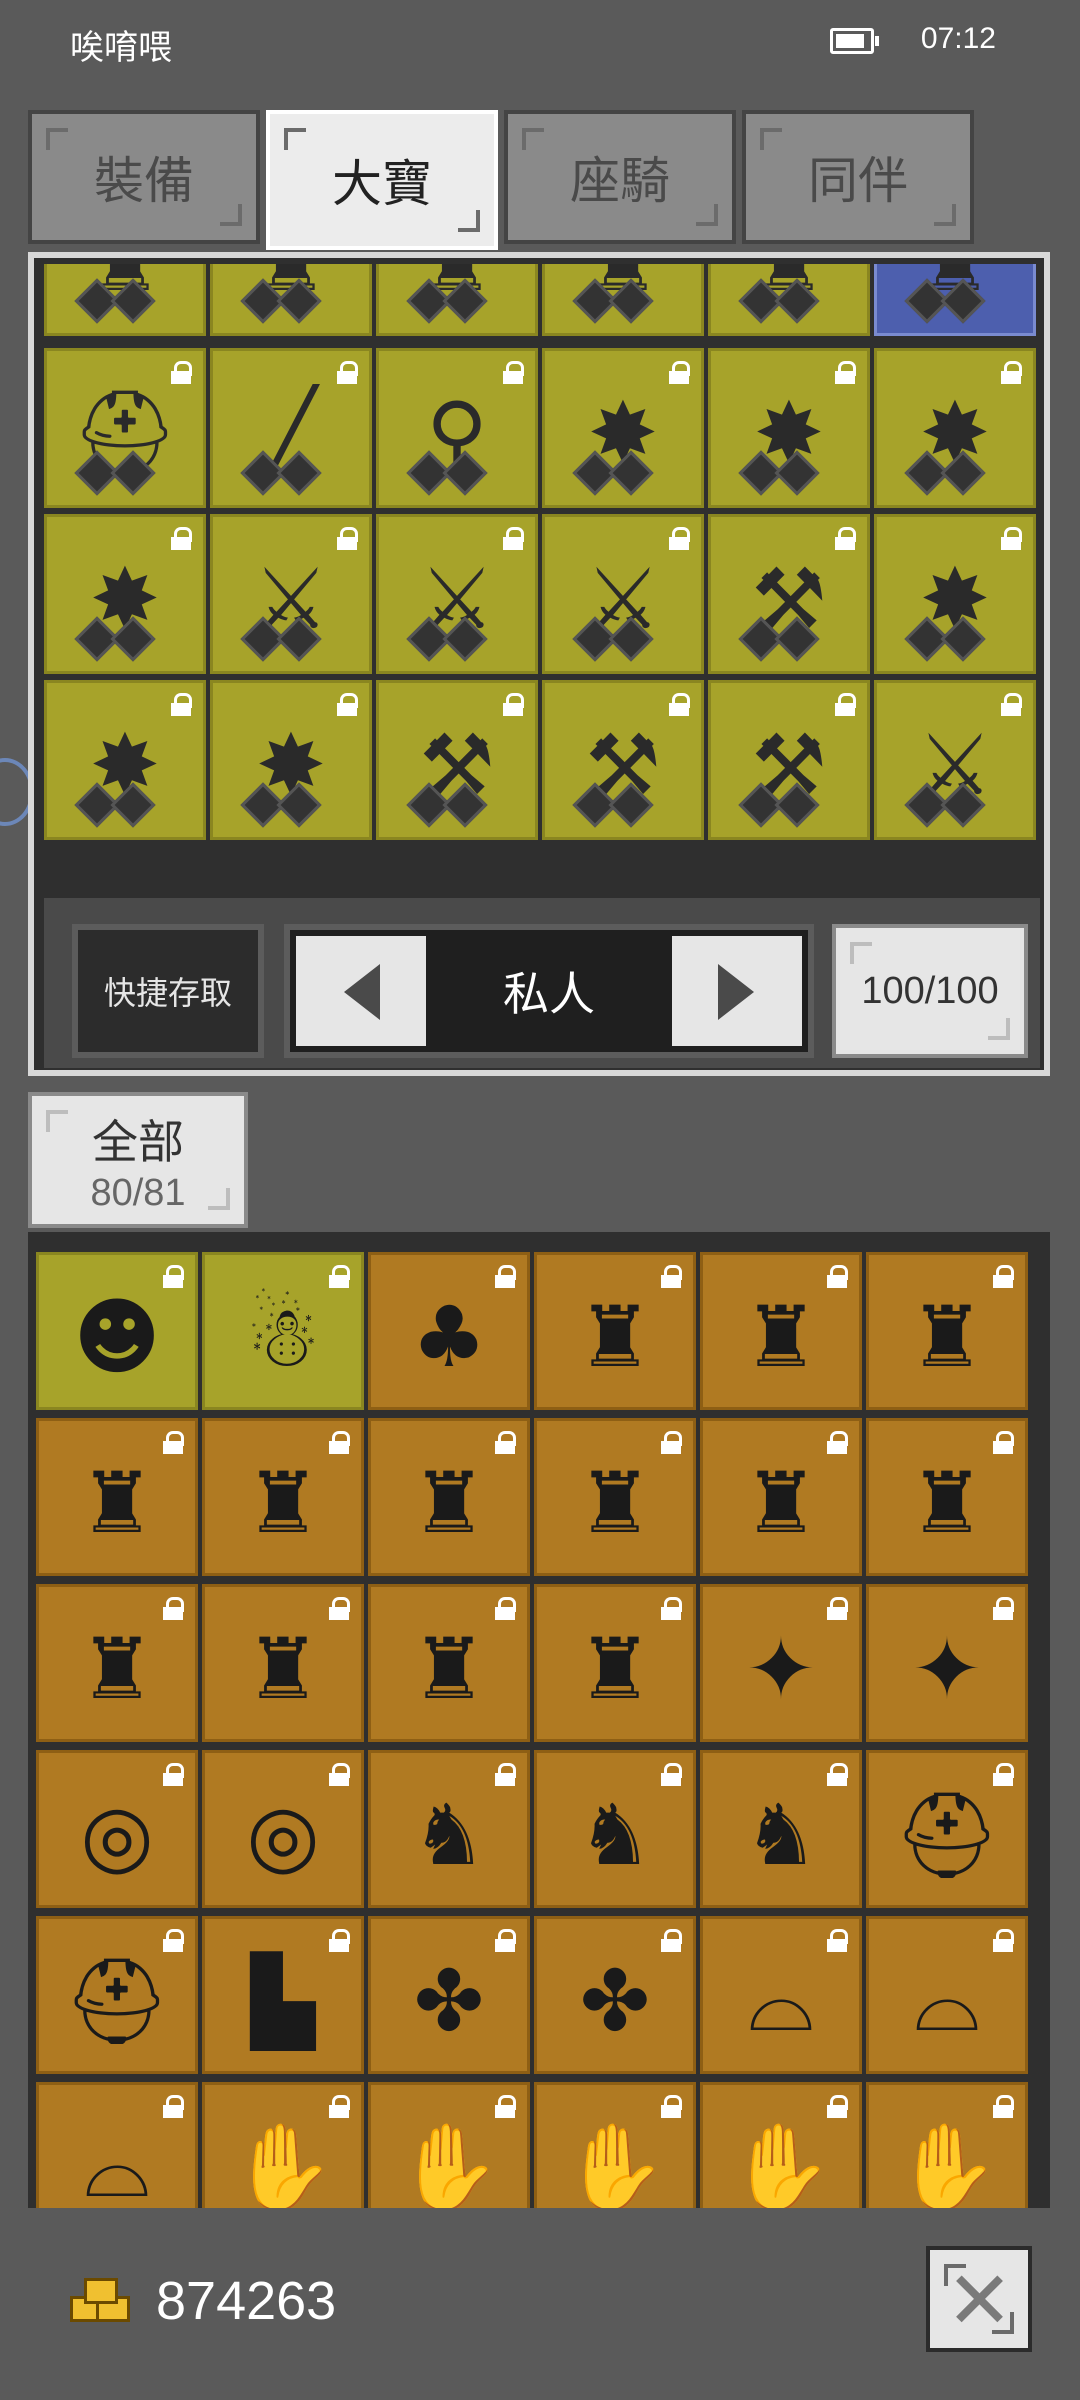  Describe the element at coordinates (291, 428) in the screenshot. I see `storage-slot: ╱` at that location.